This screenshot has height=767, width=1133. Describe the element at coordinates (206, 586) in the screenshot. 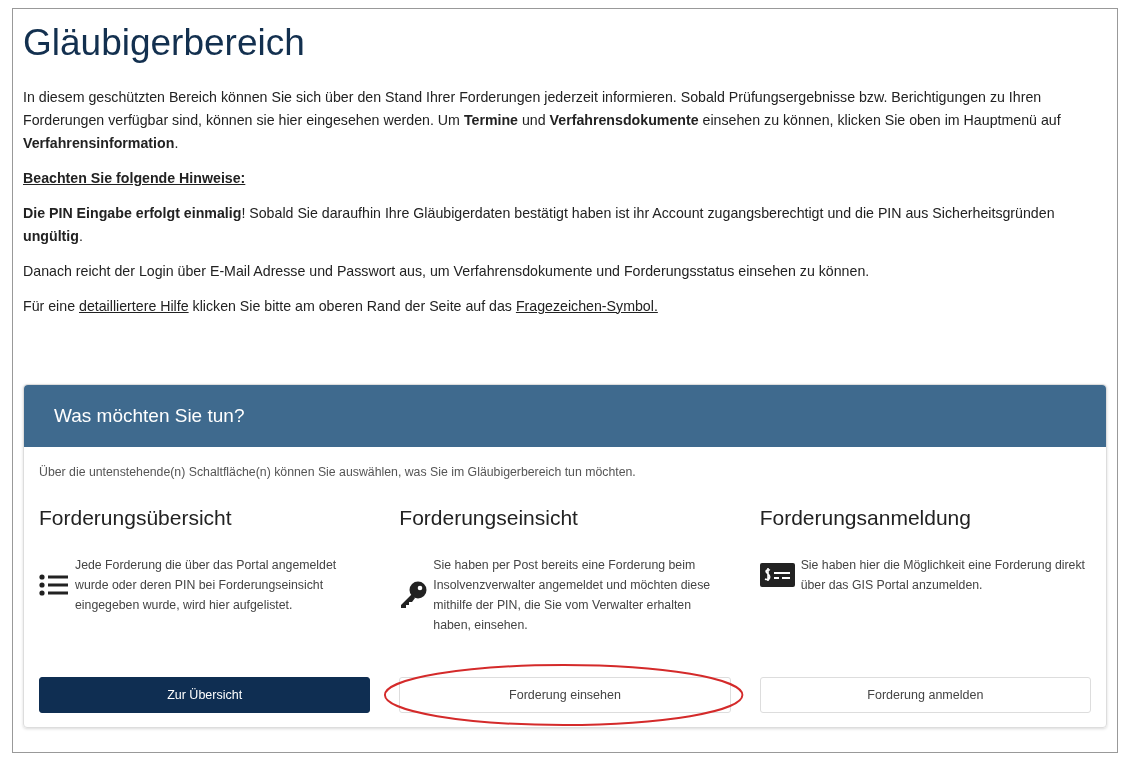

I see `section-description: Jede Forderung die über das Portal angemeldet wurde oder deren PIN bei Forderungseinsicht eingegeben wurde, wird hier aufgelistet.` at that location.